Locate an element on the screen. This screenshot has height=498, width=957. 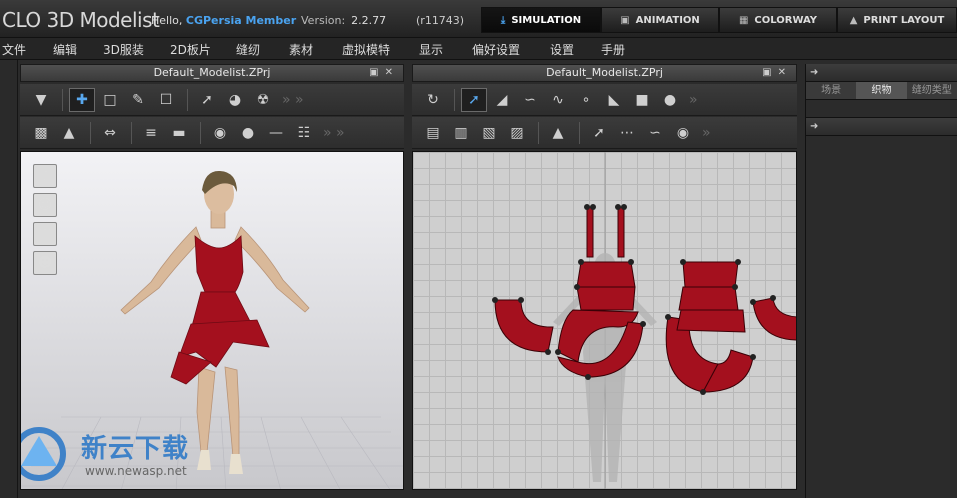
zipper-icon: ☷ is located at coordinates (304, 133).